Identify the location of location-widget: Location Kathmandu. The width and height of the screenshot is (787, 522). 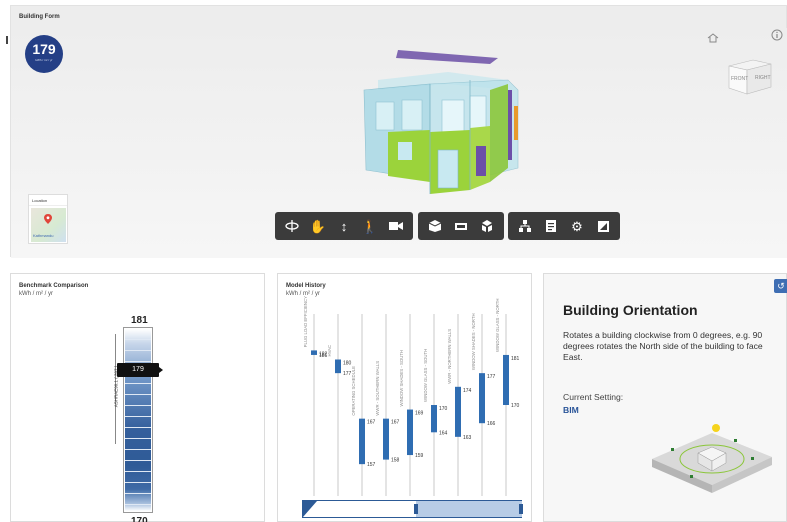
(48, 219).